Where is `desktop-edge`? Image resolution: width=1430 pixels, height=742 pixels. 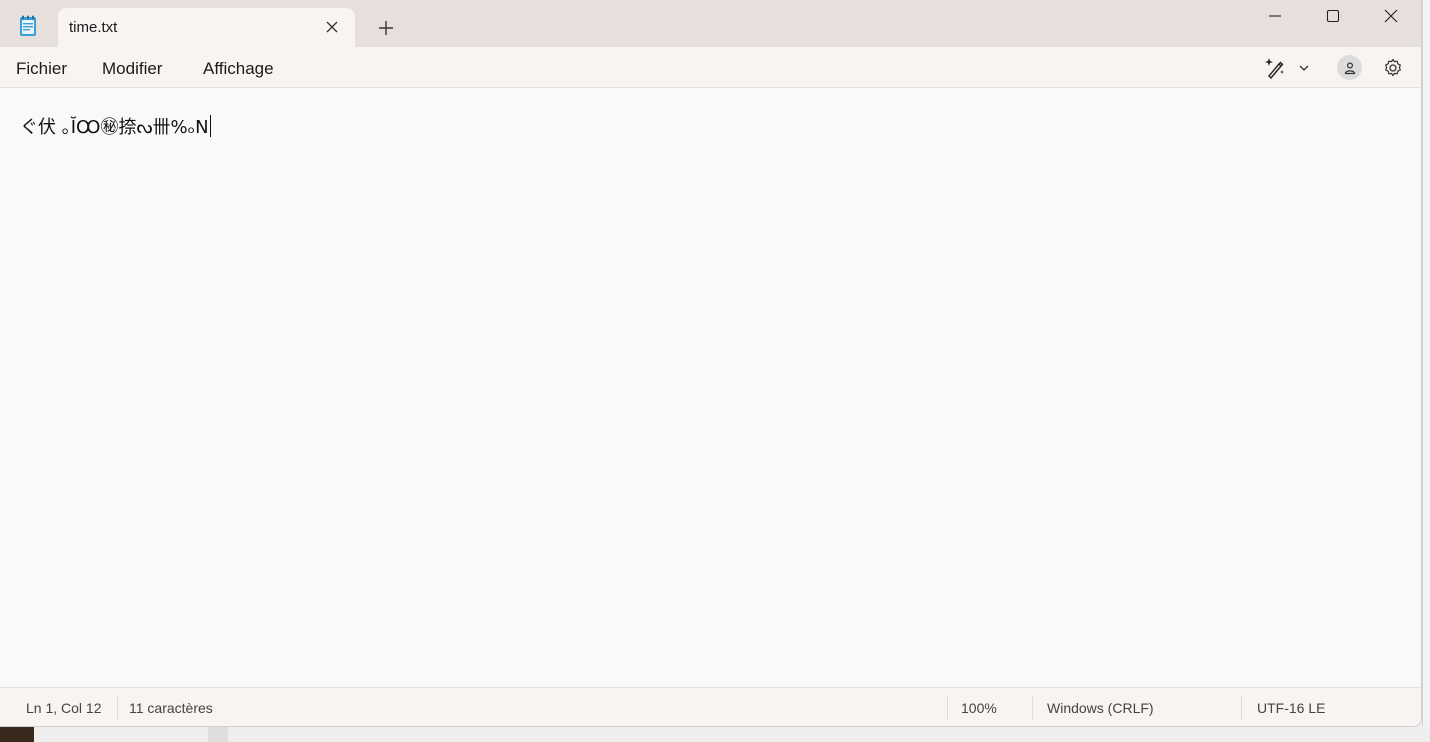
desktop-edge is located at coordinates (1426, 371).